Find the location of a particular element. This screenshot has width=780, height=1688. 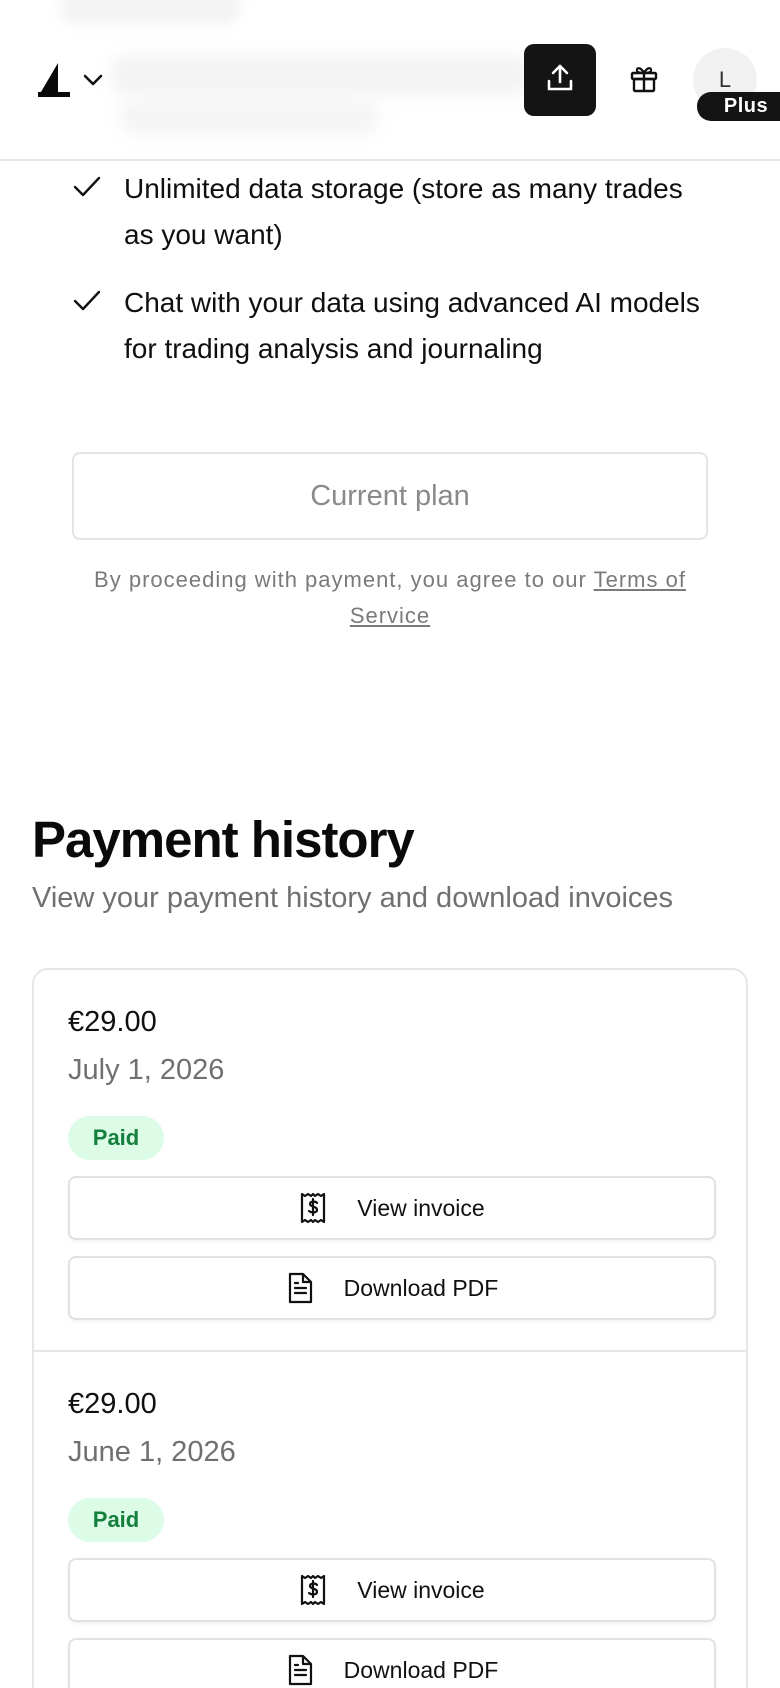

payment-date: July 1, 2026 is located at coordinates (146, 1070).